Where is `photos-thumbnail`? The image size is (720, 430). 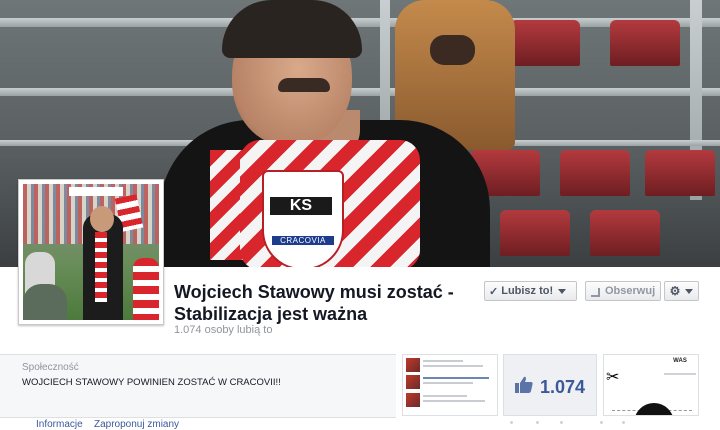
photos-thumbnail is located at coordinates (450, 385).